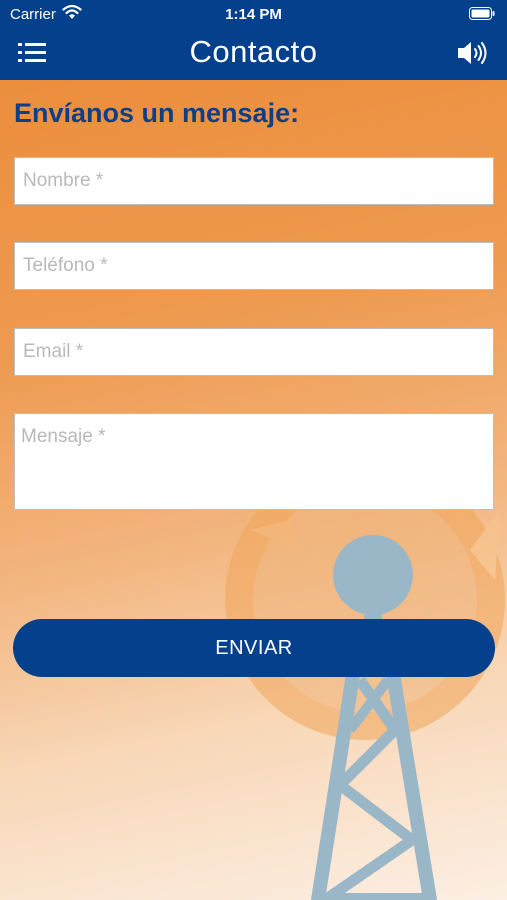 This screenshot has height=900, width=507. Describe the element at coordinates (254, 648) in the screenshot. I see `send-button: ENVIAR` at that location.